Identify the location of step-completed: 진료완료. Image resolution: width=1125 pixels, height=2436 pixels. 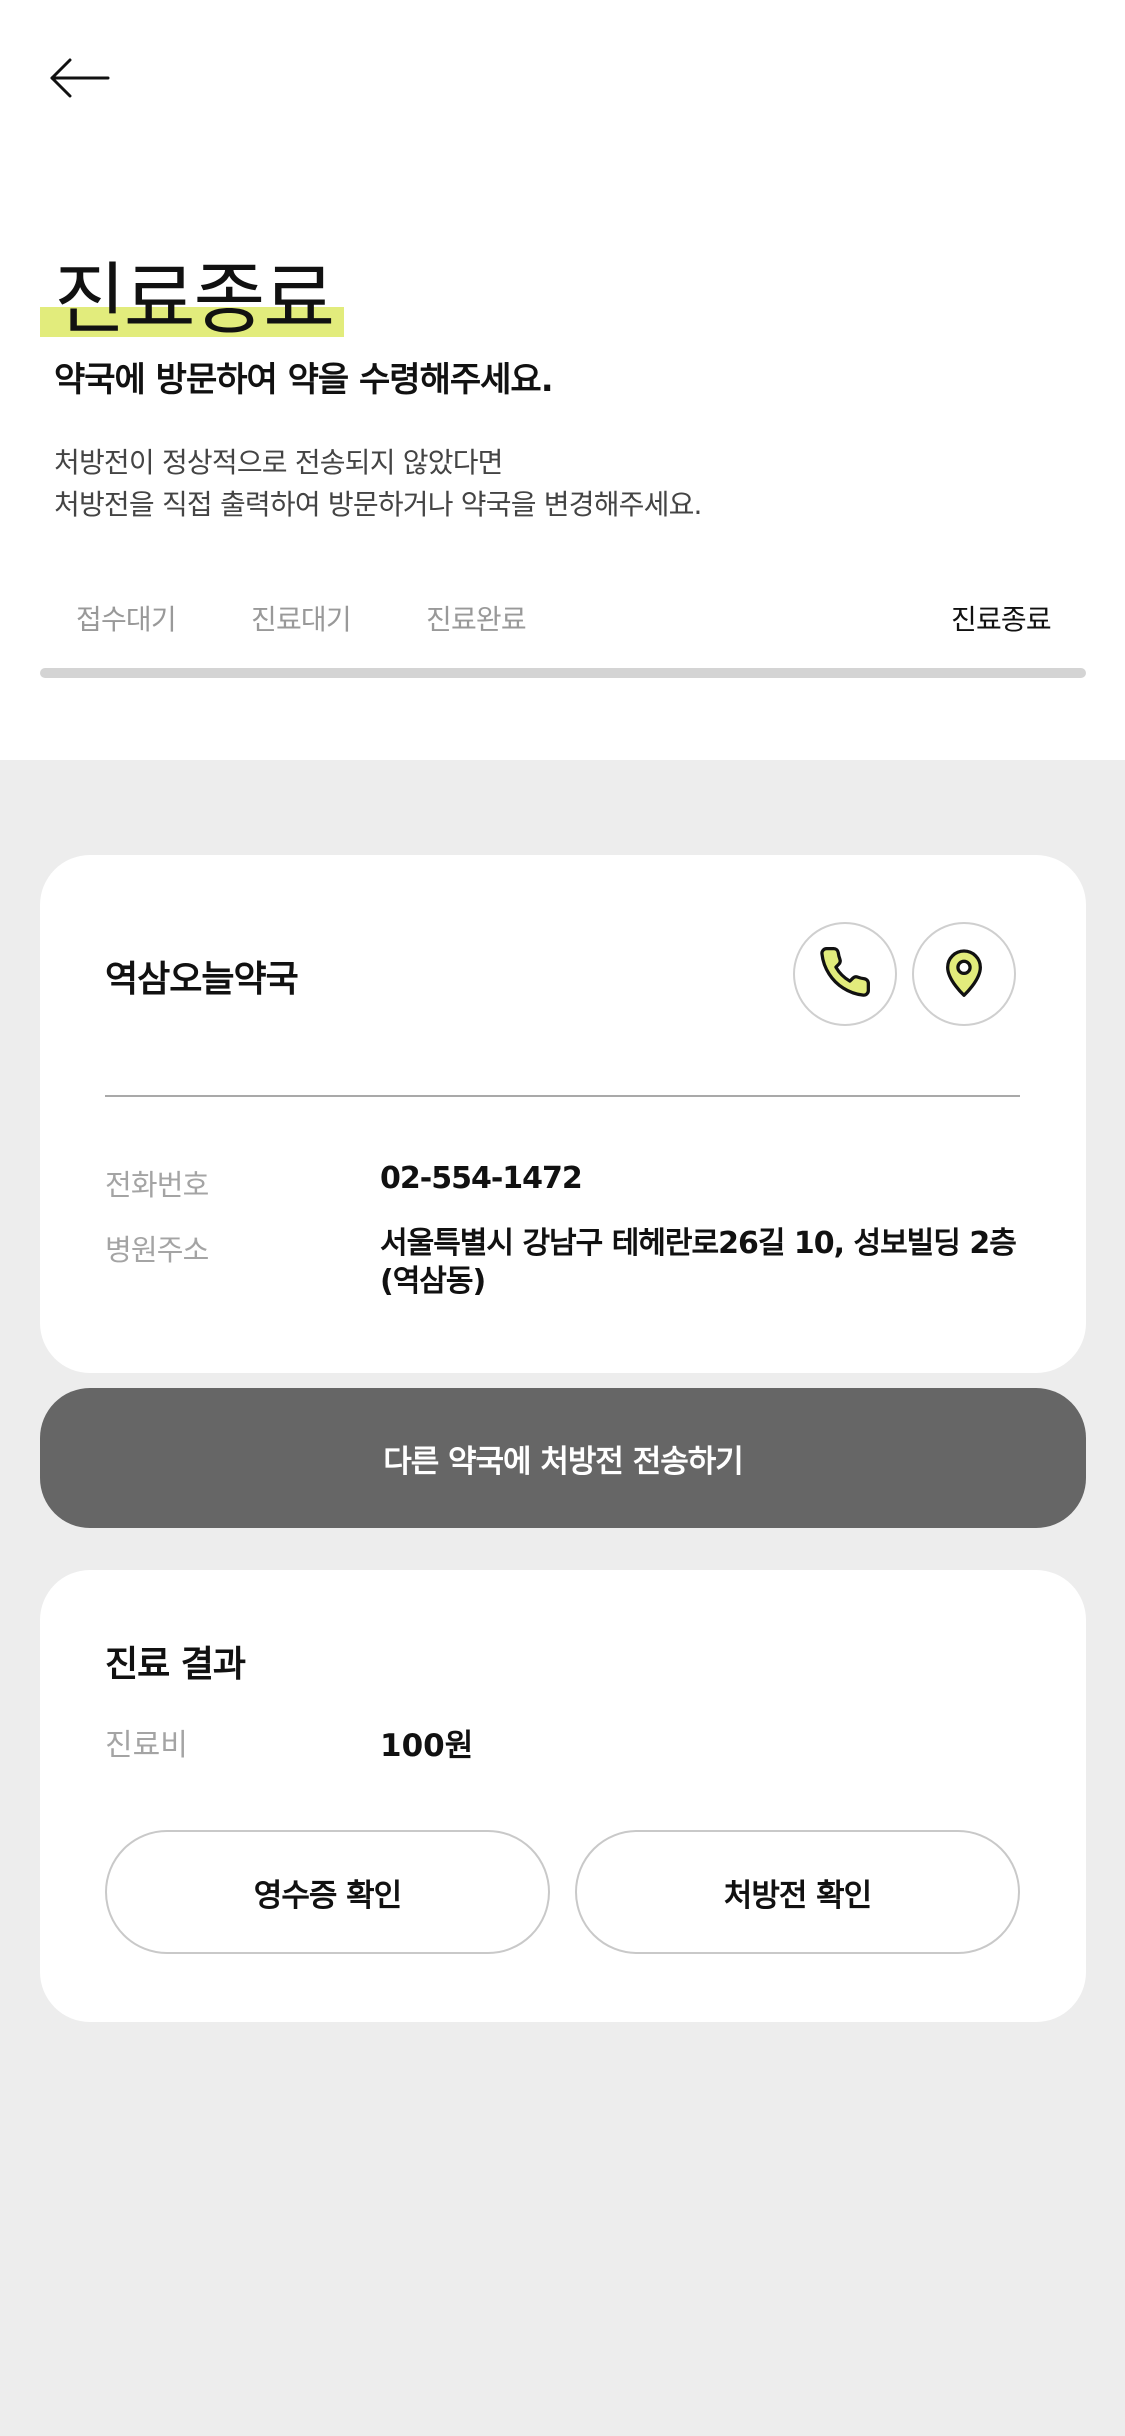
(476, 619).